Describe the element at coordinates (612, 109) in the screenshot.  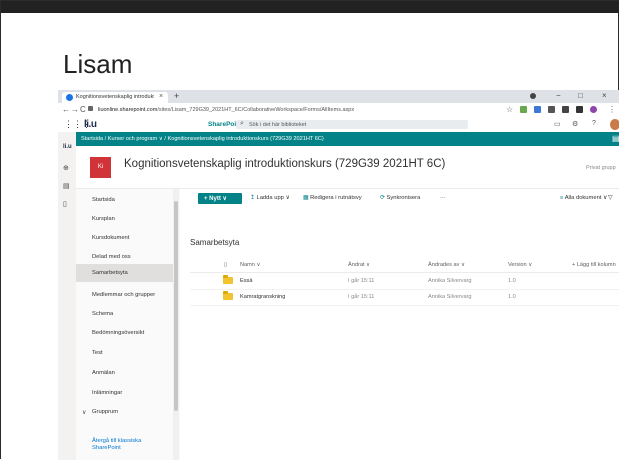
I see `browser-menu-icon: ⋮` at that location.